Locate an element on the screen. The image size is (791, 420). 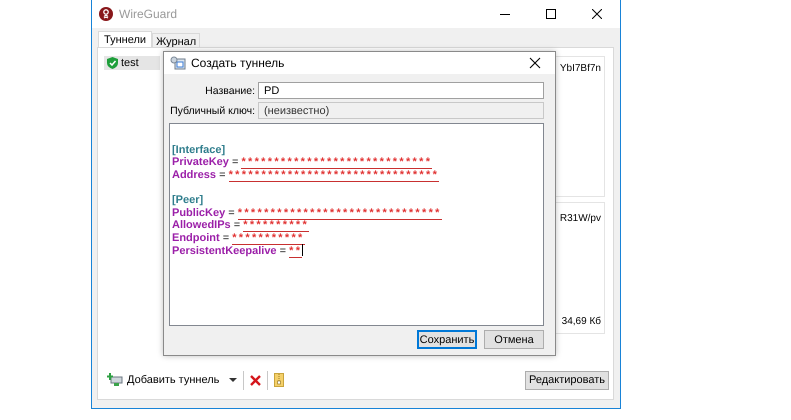
window-title: WireGuard is located at coordinates (148, 14).